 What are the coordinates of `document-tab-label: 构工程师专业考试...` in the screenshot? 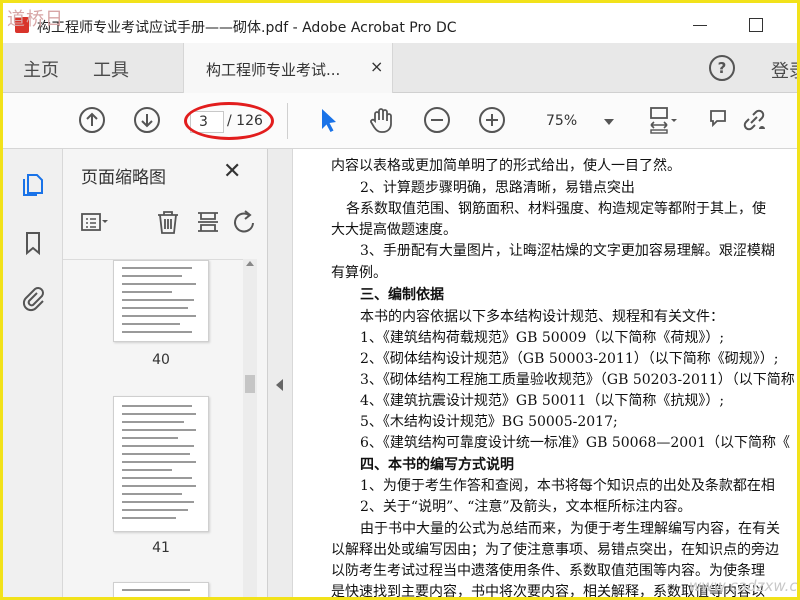 It's located at (273, 70).